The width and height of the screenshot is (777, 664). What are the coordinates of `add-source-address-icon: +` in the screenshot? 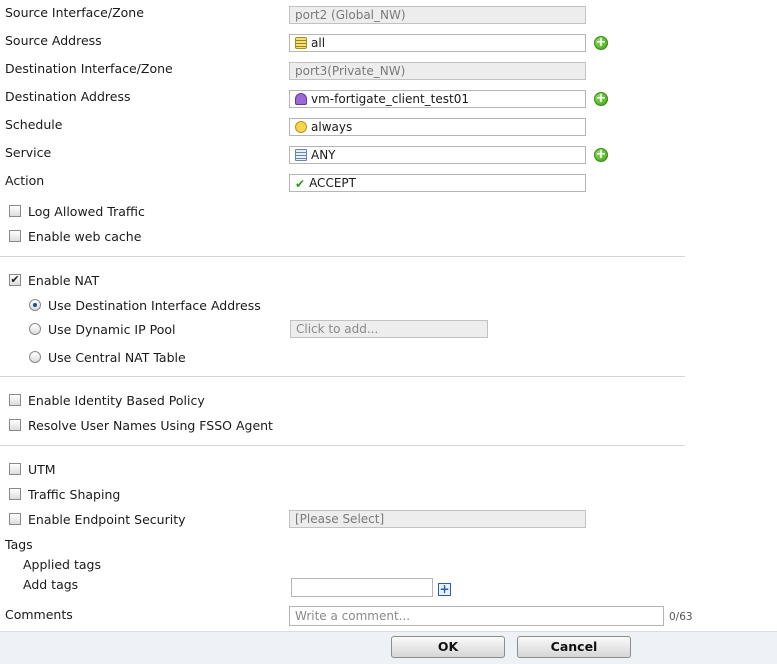 It's located at (601, 43).